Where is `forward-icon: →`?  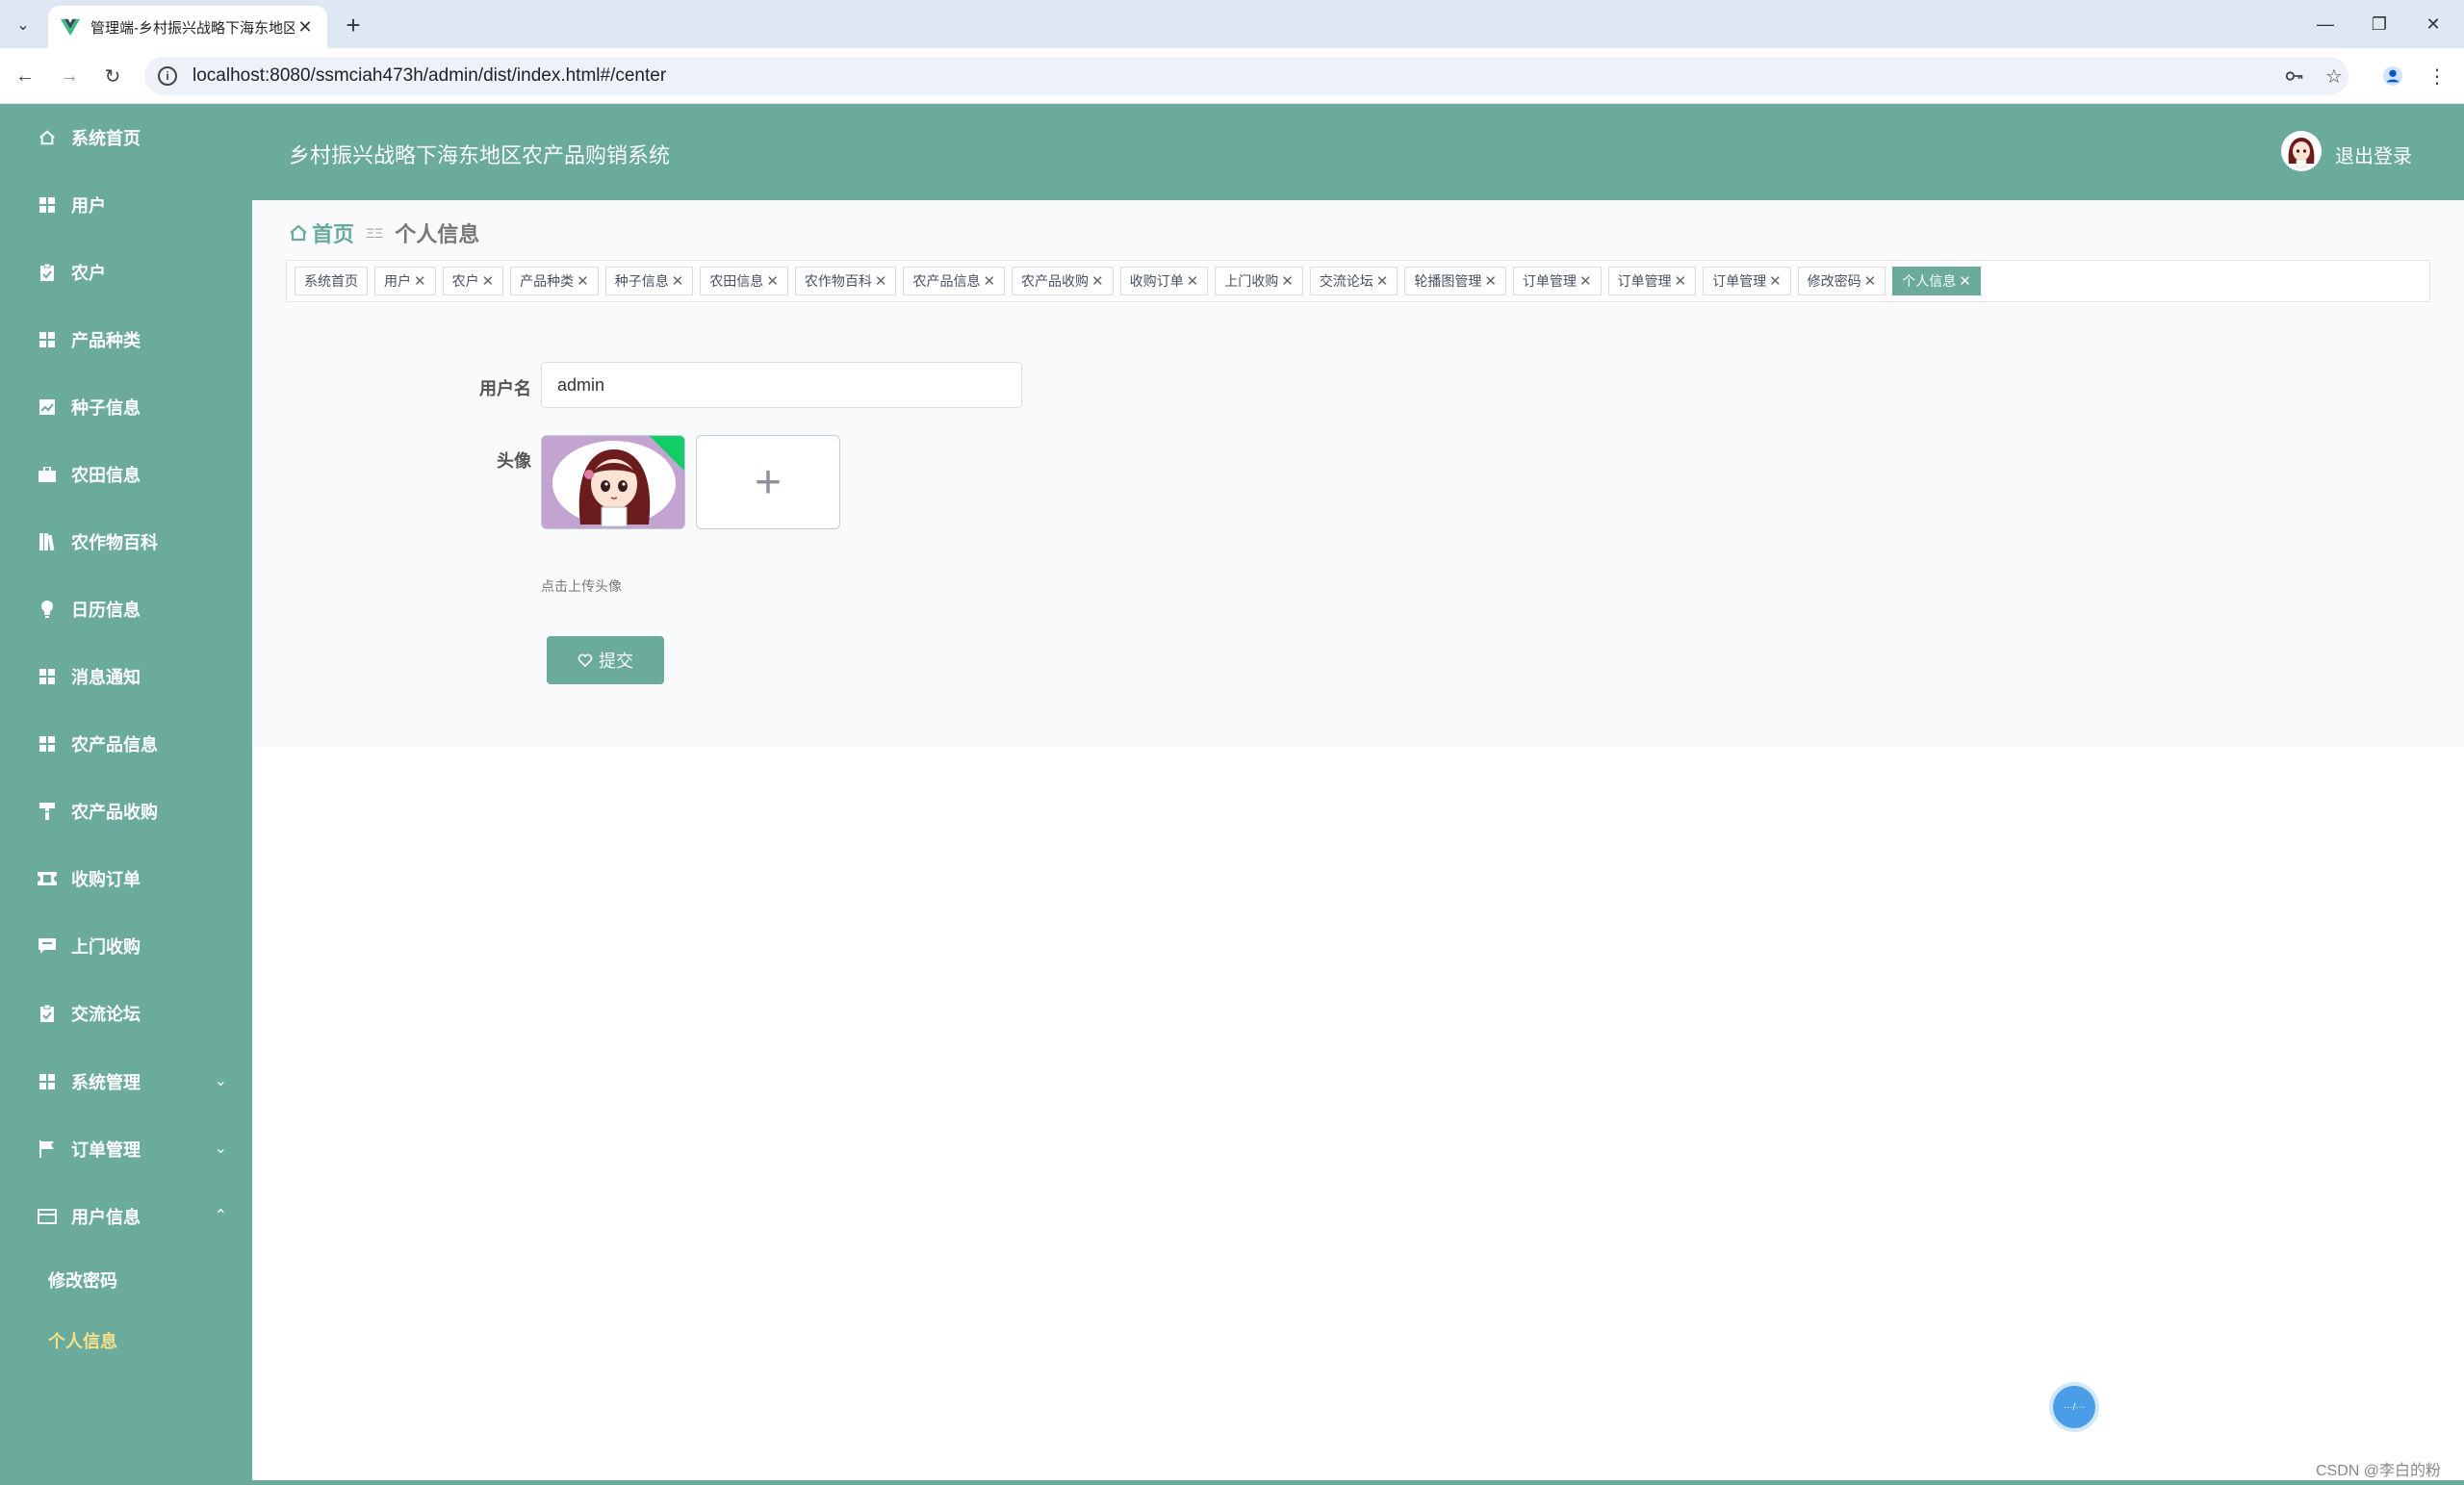
forward-icon: → is located at coordinates (69, 76).